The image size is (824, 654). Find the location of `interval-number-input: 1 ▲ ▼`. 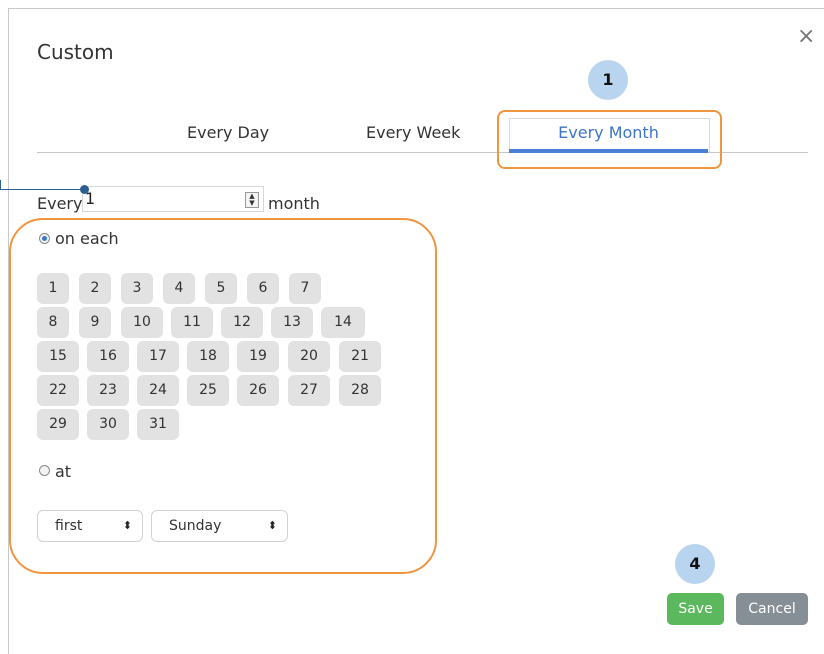

interval-number-input: 1 ▲ ▼ is located at coordinates (173, 199).